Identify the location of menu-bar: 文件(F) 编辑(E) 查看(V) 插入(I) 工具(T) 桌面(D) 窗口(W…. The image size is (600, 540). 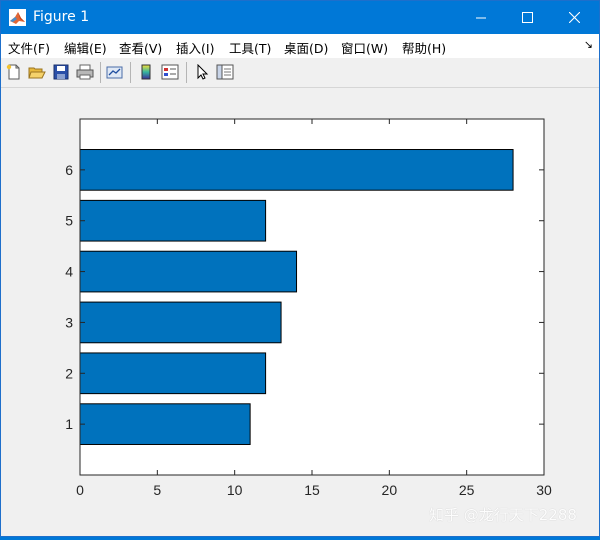
(300, 46).